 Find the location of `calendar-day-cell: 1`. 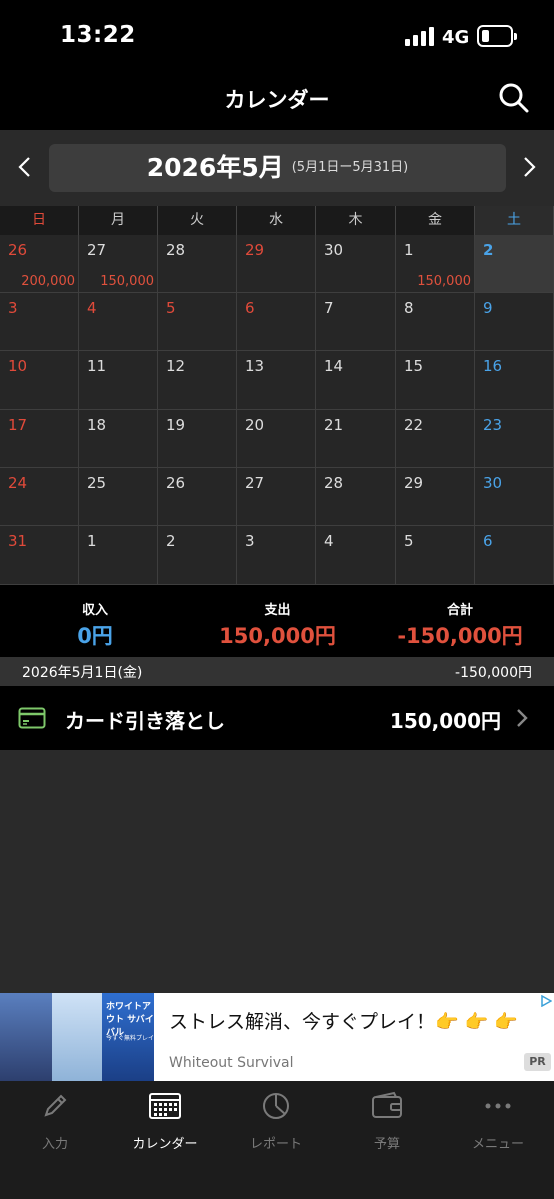

calendar-day-cell: 1 is located at coordinates (118, 555).